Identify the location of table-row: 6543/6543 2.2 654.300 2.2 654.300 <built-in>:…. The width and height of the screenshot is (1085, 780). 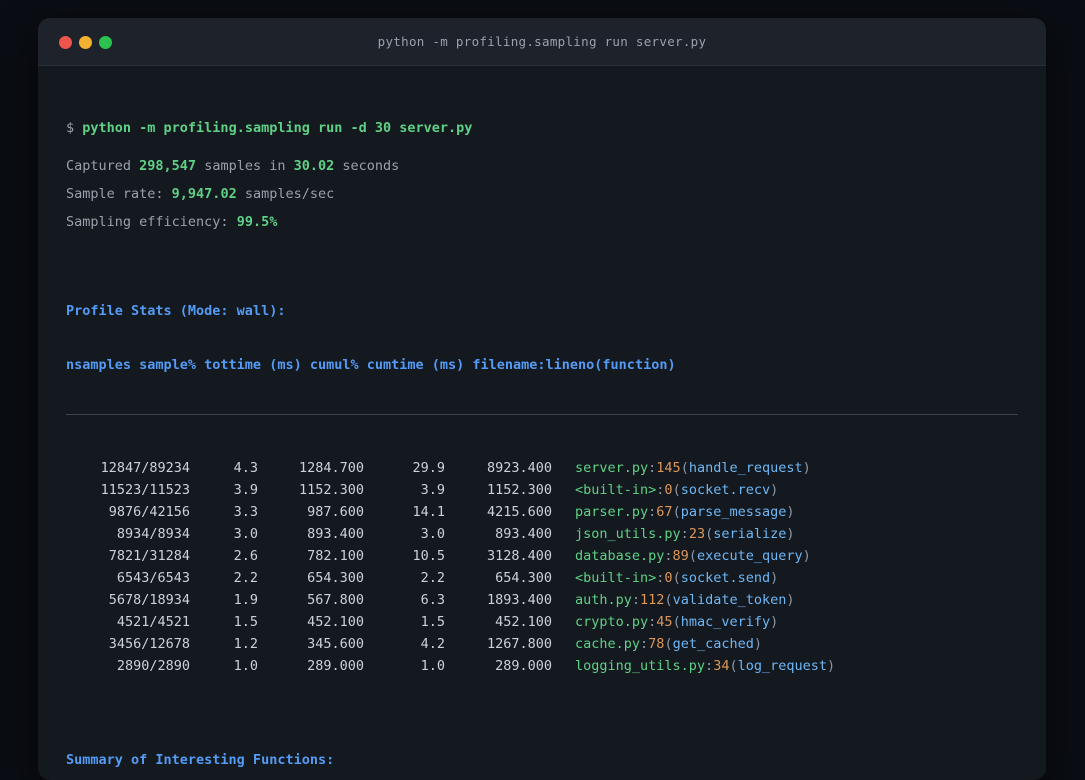
(542, 578).